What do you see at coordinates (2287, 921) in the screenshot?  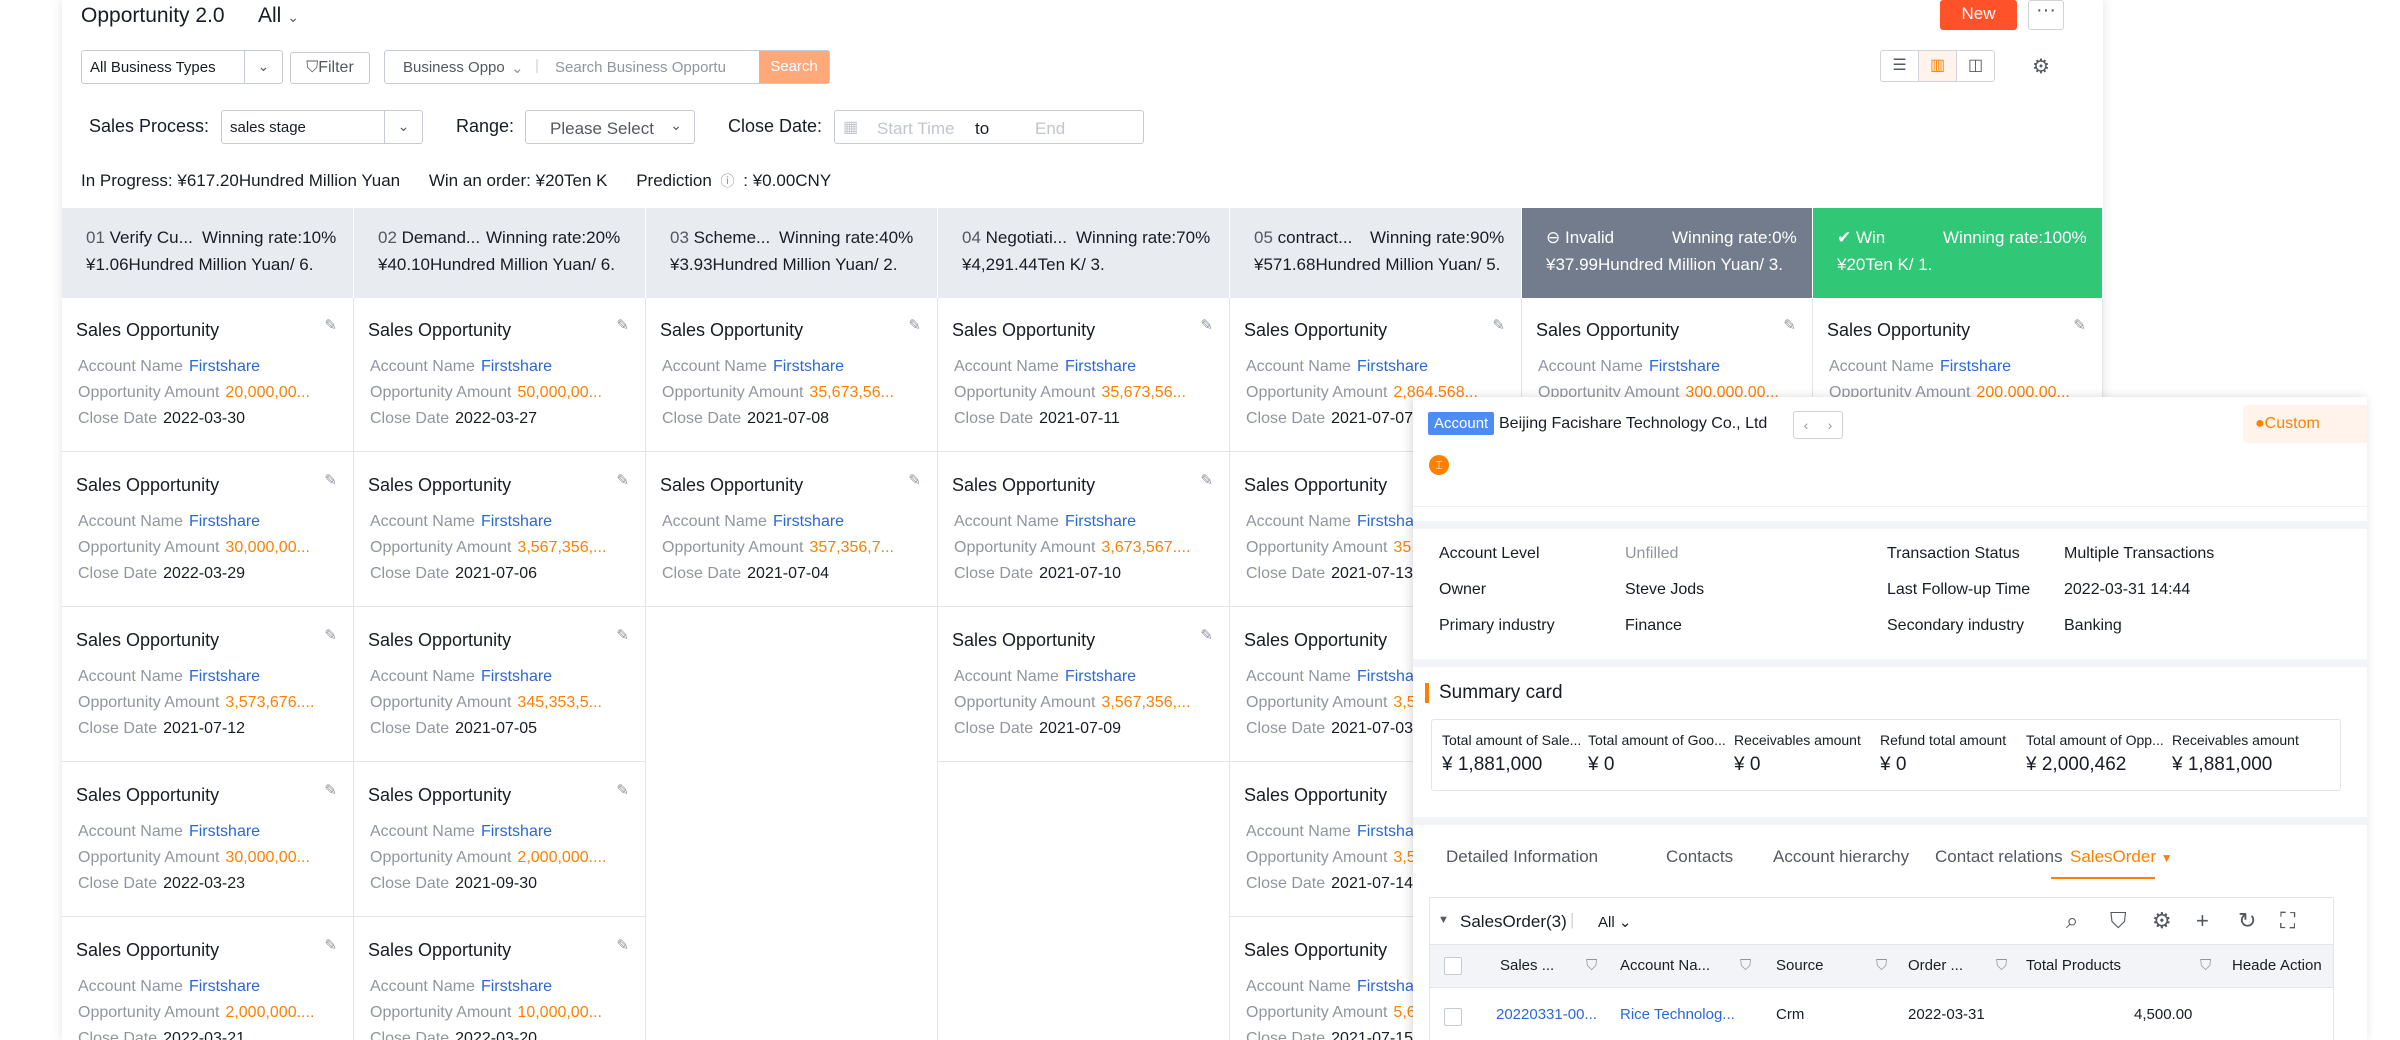 I see `fullscreen-icon: ⛶` at bounding box center [2287, 921].